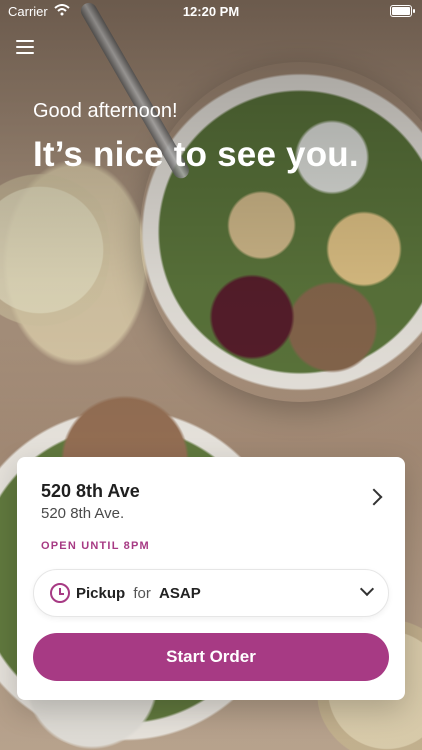 This screenshot has height=750, width=422. I want to click on order-mode: Pickup, so click(101, 593).